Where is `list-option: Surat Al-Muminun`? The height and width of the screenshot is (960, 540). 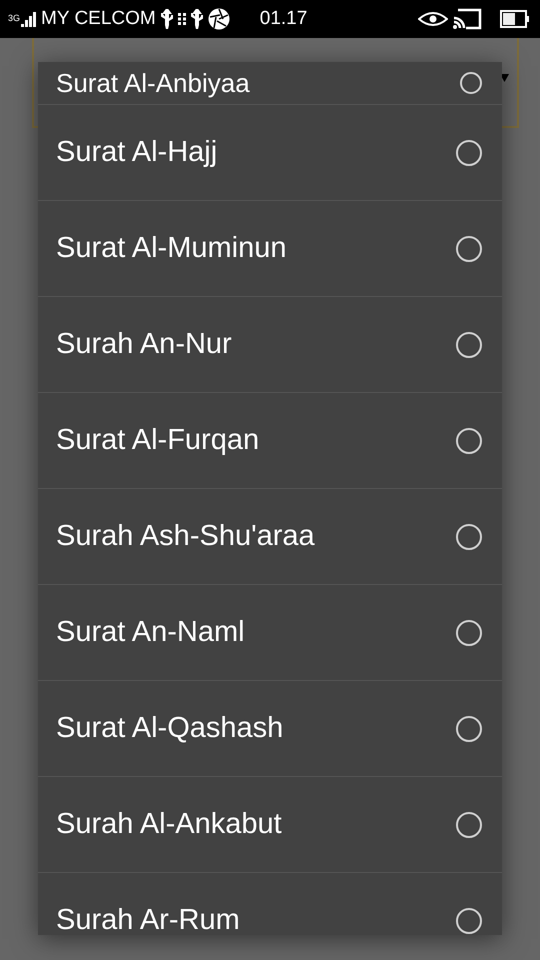
list-option: Surat Al-Muminun is located at coordinates (270, 249).